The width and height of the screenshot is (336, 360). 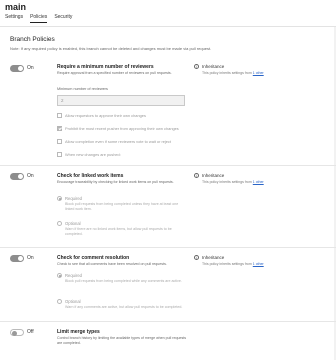 What do you see at coordinates (105, 67) in the screenshot?
I see `reviewers-policy-title: Require a minimum number of reviewers` at bounding box center [105, 67].